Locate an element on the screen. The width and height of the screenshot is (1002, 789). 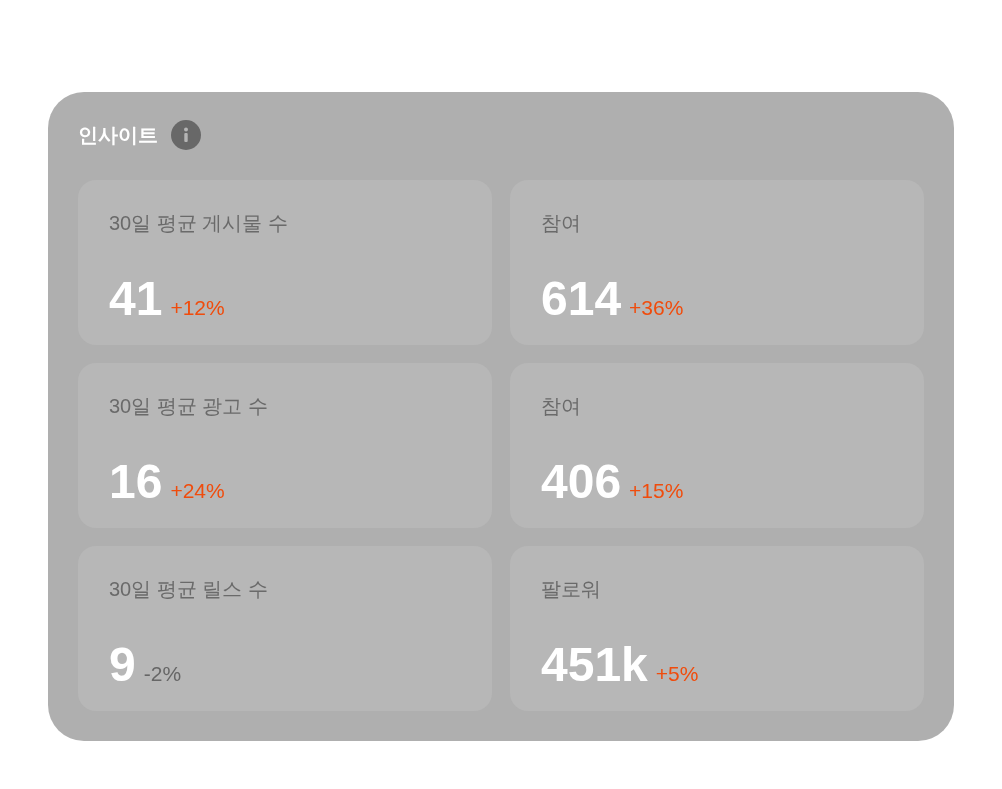
metric-change: -2% is located at coordinates (162, 674).